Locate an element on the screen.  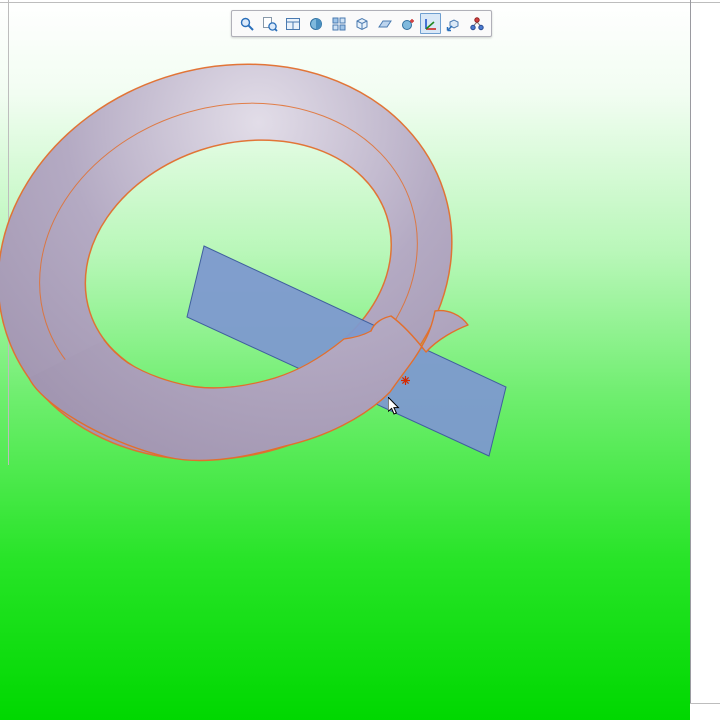
cube-button is located at coordinates (361, 23).